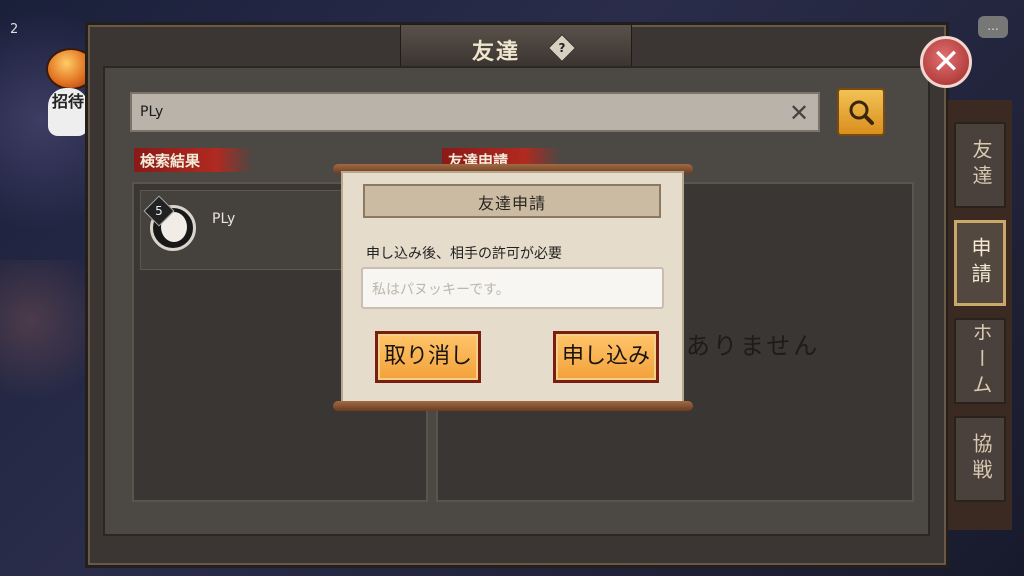 This screenshot has height=576, width=1024. Describe the element at coordinates (980, 361) in the screenshot. I see `tab-home: ホーム` at that location.